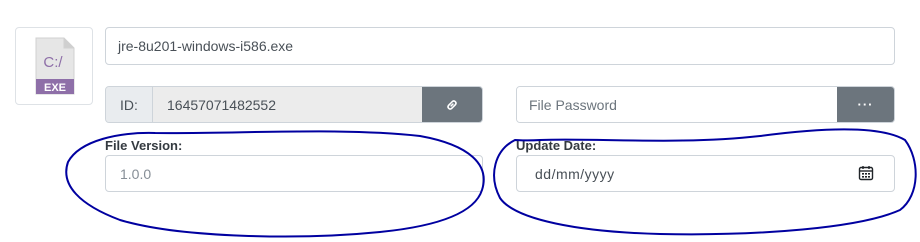 Image resolution: width=920 pixels, height=242 pixels. Describe the element at coordinates (55, 88) in the screenshot. I see `file-icon-ext: EXE` at that location.